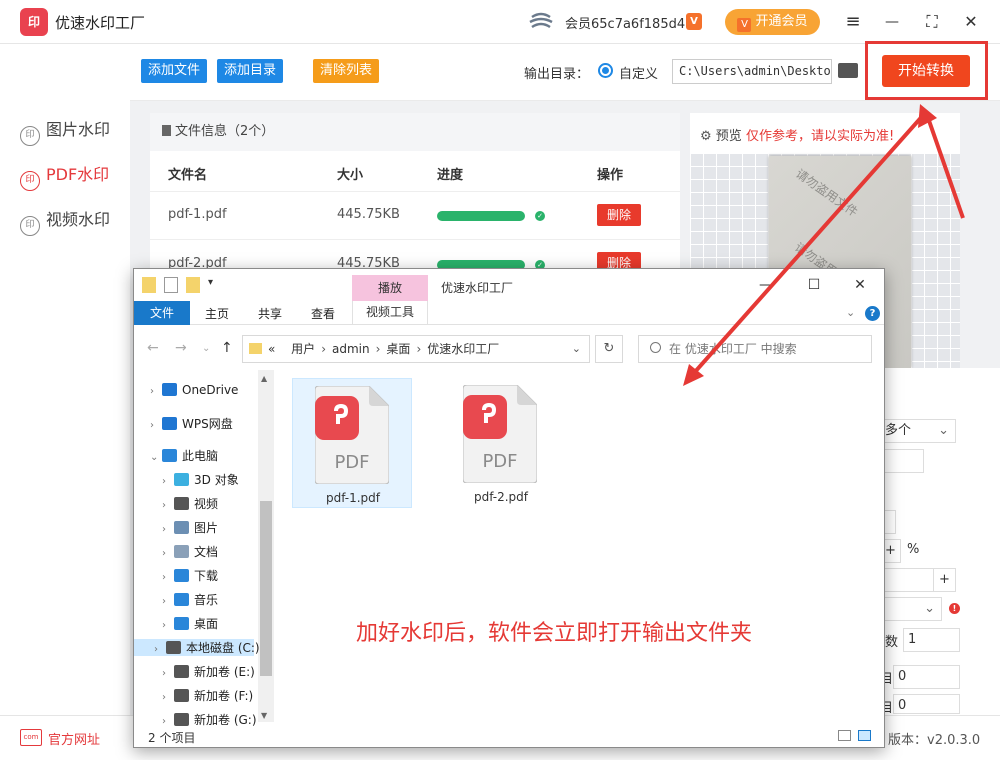  Describe the element at coordinates (206, 576) in the screenshot. I see `tree-item-label: 下载` at that location.